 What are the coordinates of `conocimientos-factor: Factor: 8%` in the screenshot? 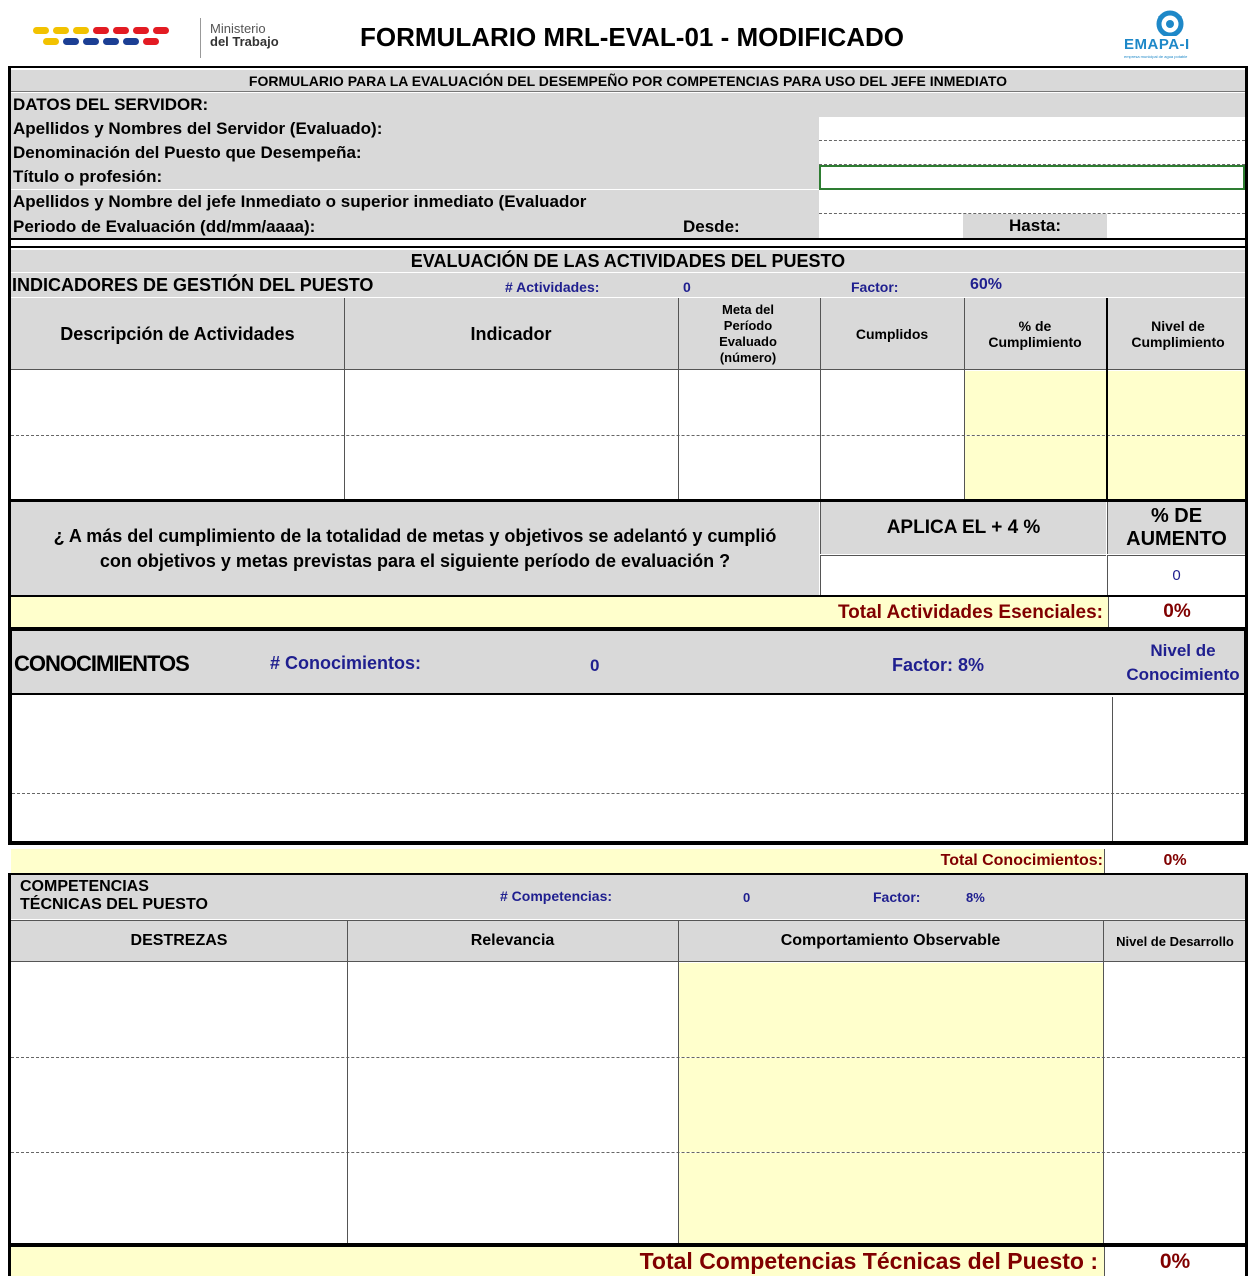 It's located at (938, 665).